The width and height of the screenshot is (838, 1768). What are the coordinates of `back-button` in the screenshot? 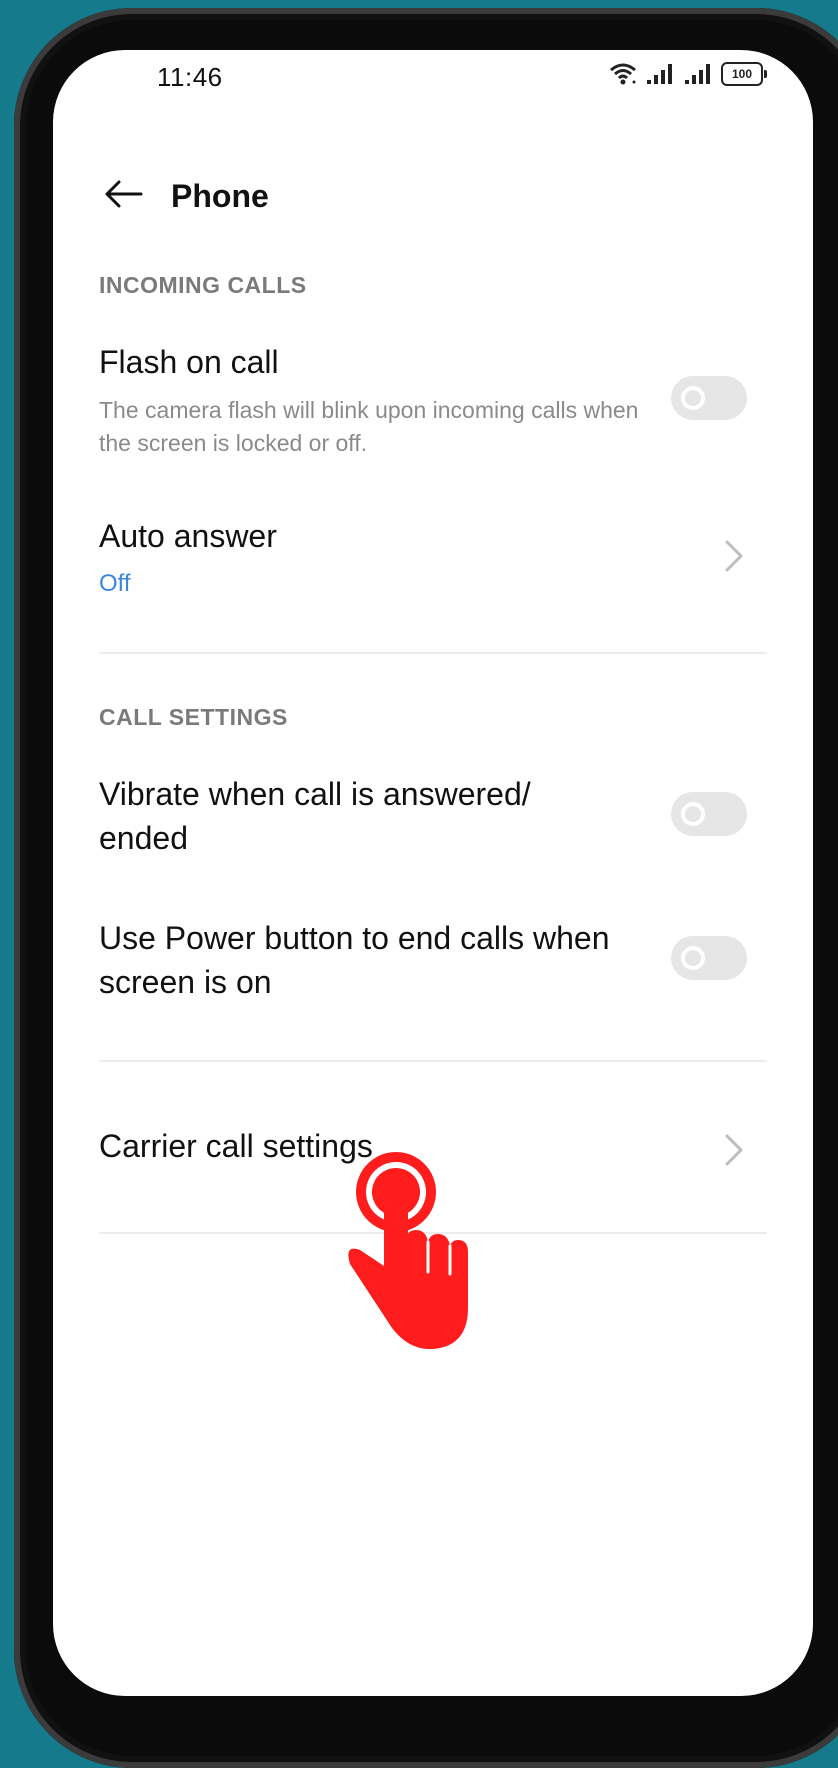 It's located at (123, 194).